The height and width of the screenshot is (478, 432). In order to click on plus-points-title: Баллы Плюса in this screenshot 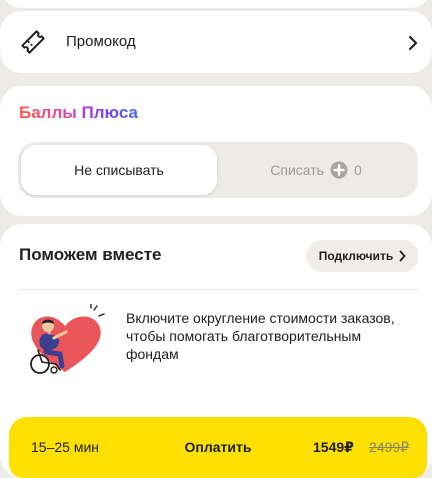, I will do `click(78, 112)`.